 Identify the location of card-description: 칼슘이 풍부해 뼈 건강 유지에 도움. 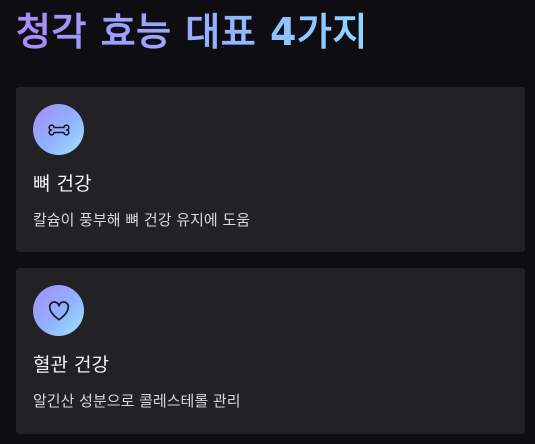
(142, 220).